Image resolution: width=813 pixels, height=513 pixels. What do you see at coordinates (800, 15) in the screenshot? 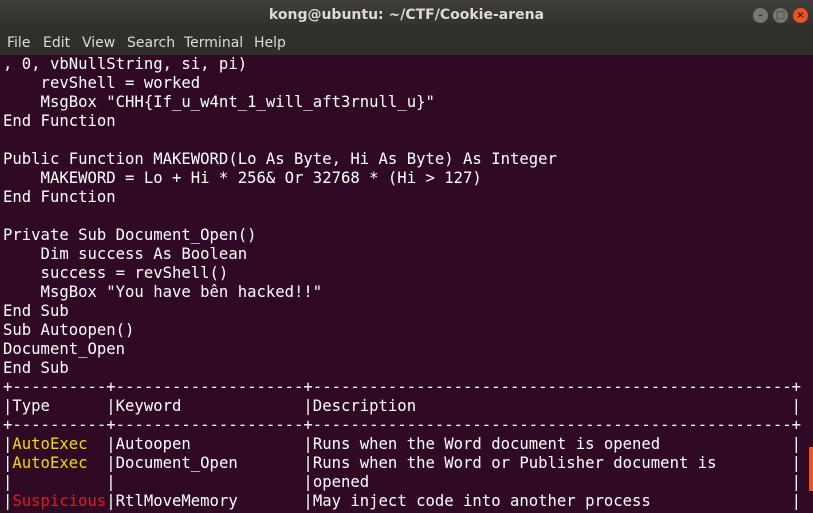
I see `close-button: ×` at bounding box center [800, 15].